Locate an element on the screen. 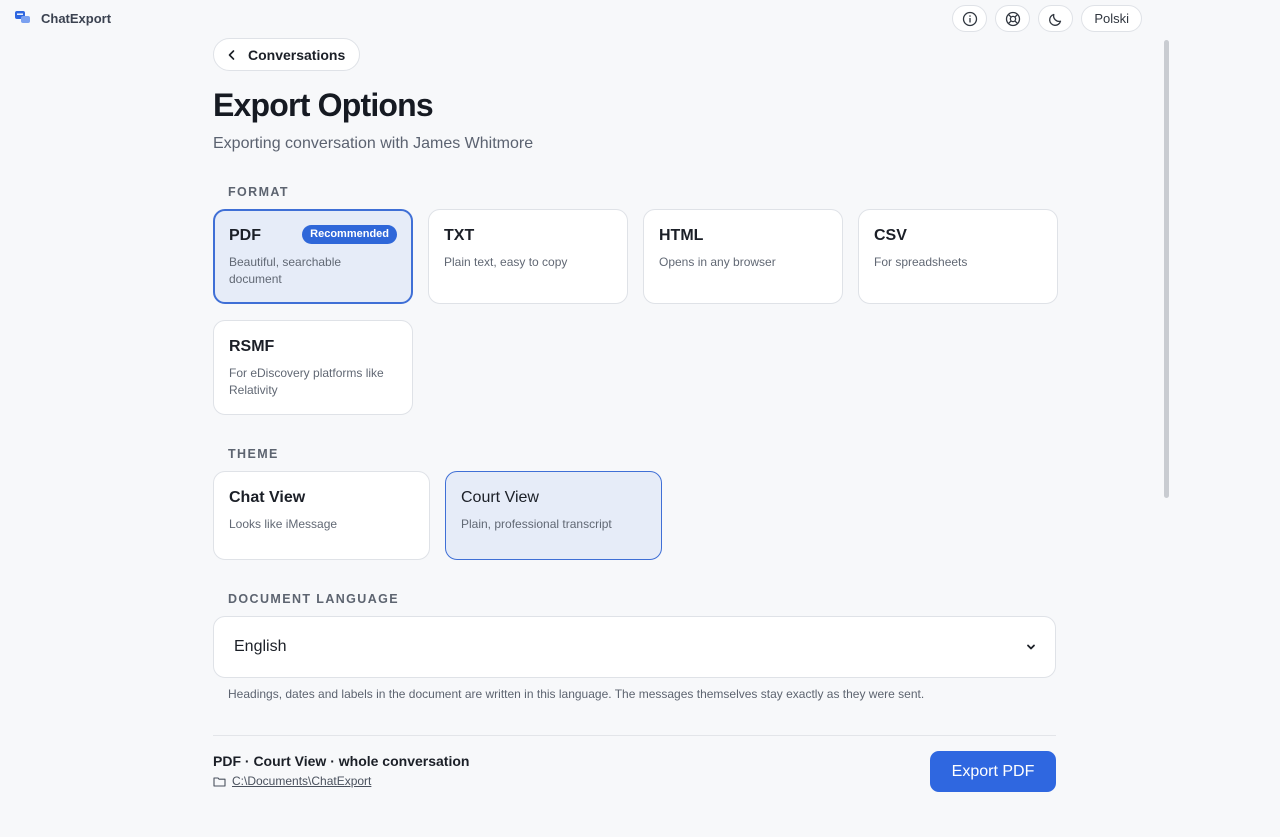 Image resolution: width=1280 pixels, height=837 pixels. help-button is located at coordinates (1013, 18).